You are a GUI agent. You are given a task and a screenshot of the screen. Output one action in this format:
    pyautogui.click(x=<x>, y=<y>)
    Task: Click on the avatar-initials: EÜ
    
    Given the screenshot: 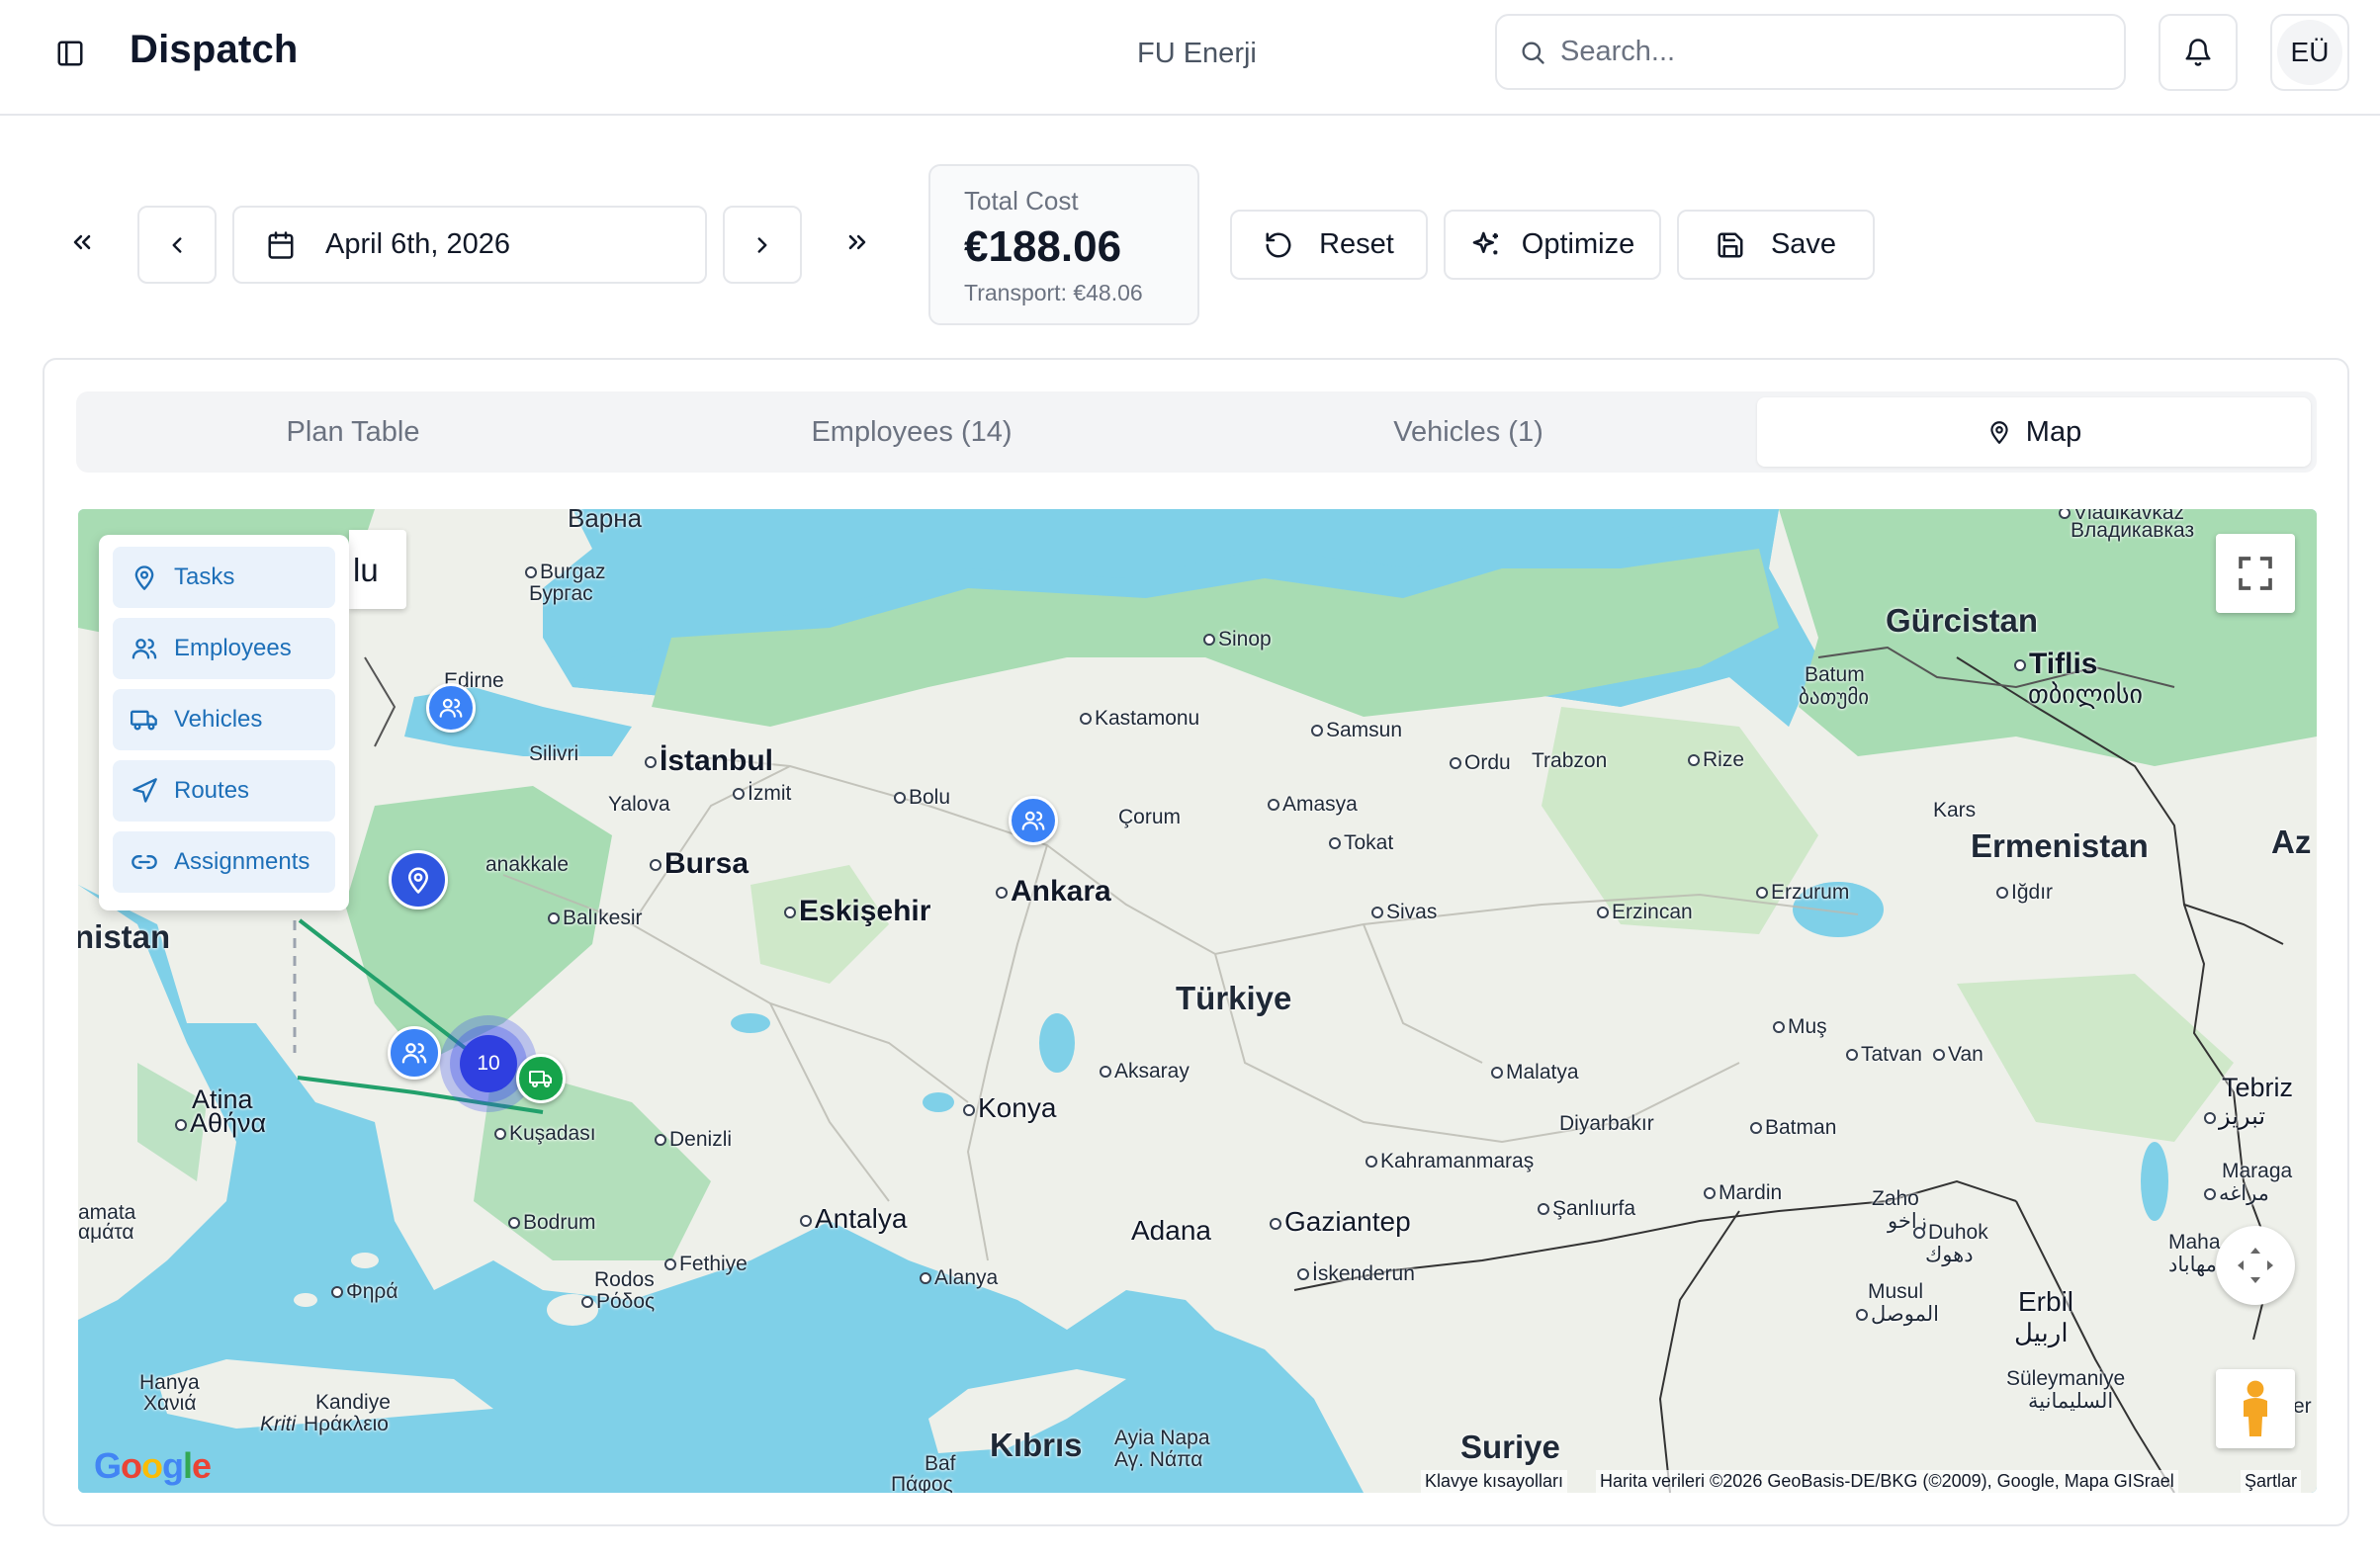 What is the action you would take?
    pyautogui.click(x=2309, y=52)
    